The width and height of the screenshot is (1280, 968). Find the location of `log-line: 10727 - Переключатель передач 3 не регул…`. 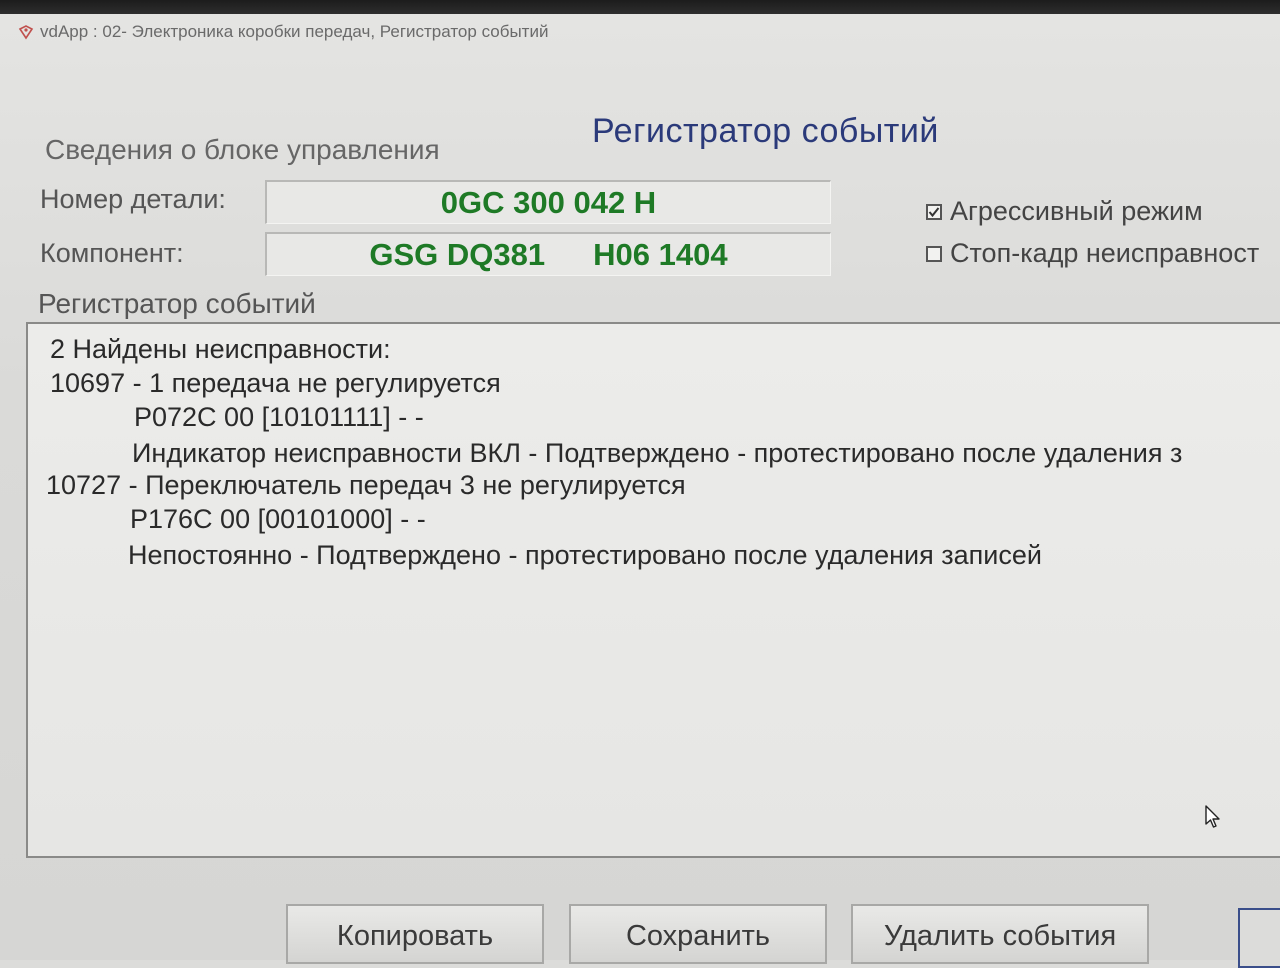

log-line: 10727 - Переключатель передач 3 не регул… is located at coordinates (366, 485).